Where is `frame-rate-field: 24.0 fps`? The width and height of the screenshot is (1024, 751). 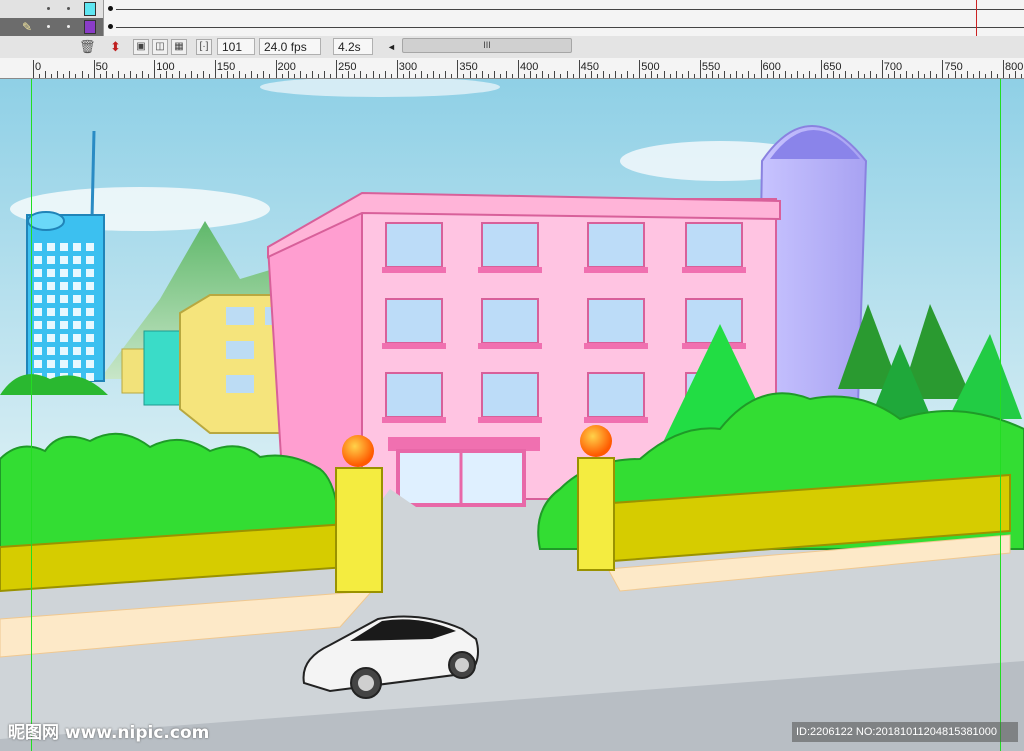
frame-rate-field: 24.0 fps is located at coordinates (290, 46).